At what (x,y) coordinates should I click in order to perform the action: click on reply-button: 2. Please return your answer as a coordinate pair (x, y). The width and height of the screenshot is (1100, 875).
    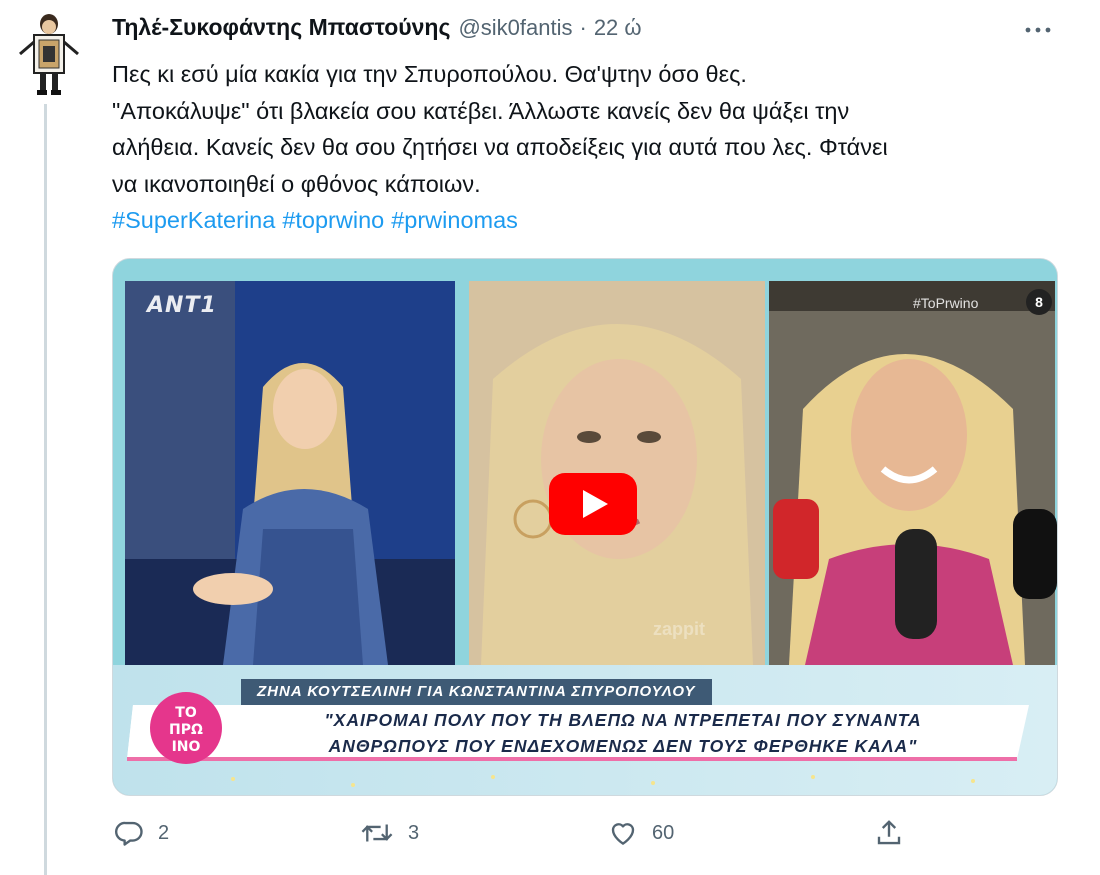
    Looking at the image, I should click on (141, 833).